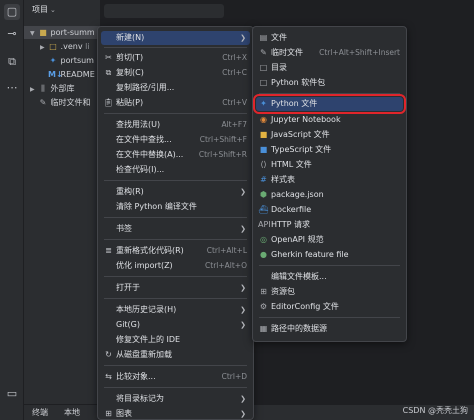 The image size is (474, 420). What do you see at coordinates (43, 32) in the screenshot?
I see `folder-icon: ■` at bounding box center [43, 32].